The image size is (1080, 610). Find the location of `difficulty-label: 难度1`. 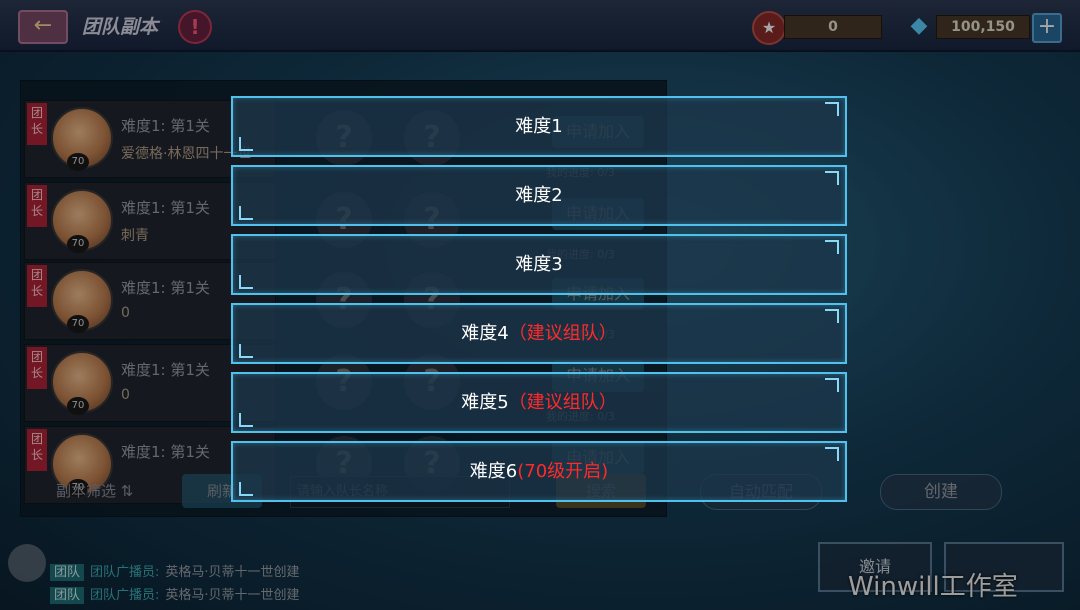

difficulty-label: 难度1 is located at coordinates (539, 126).